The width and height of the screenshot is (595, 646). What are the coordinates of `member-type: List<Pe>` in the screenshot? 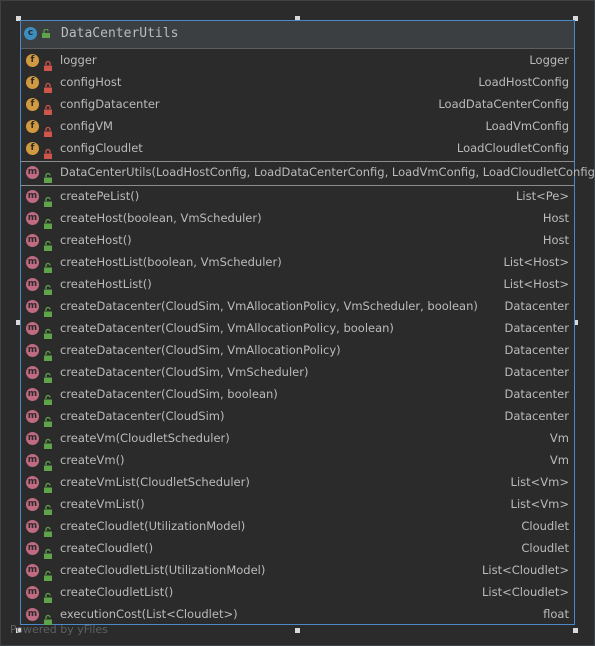 It's located at (542, 196).